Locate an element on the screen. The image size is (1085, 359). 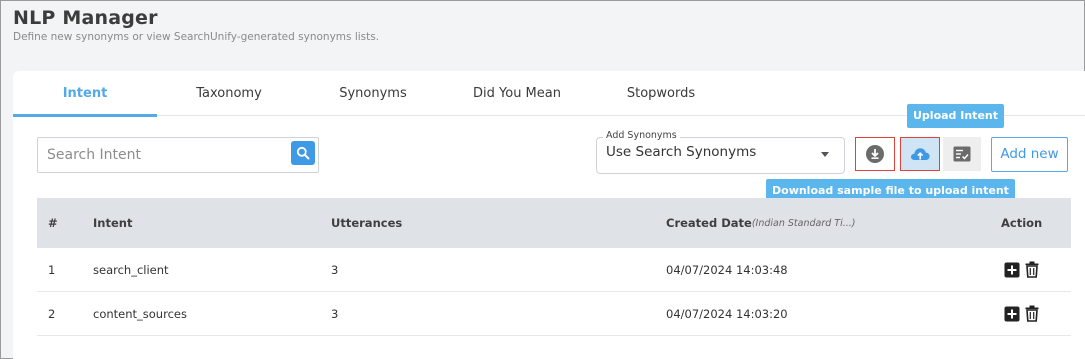
header-utterances: Utterances is located at coordinates (367, 223).